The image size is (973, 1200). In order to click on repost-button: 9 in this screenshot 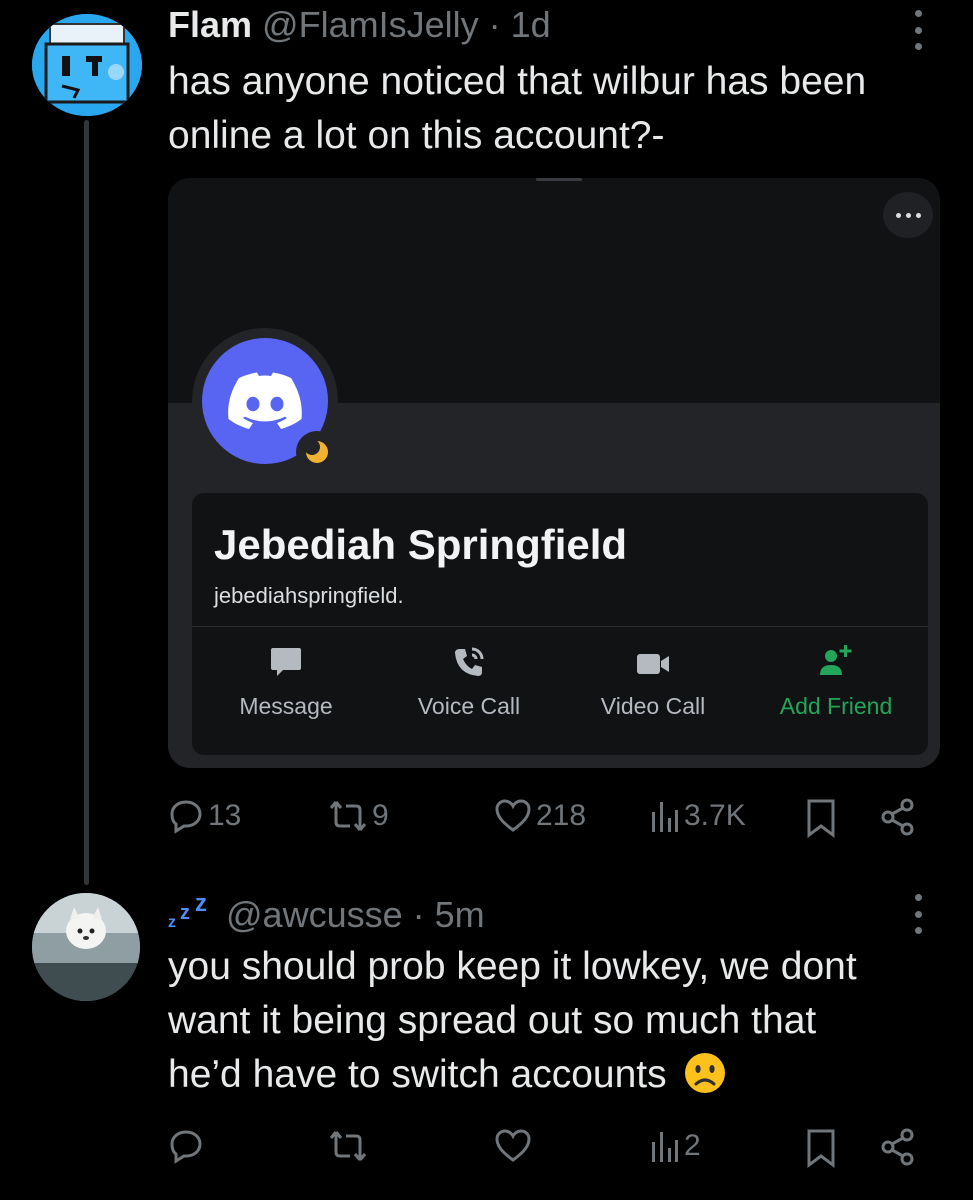, I will do `click(358, 816)`.